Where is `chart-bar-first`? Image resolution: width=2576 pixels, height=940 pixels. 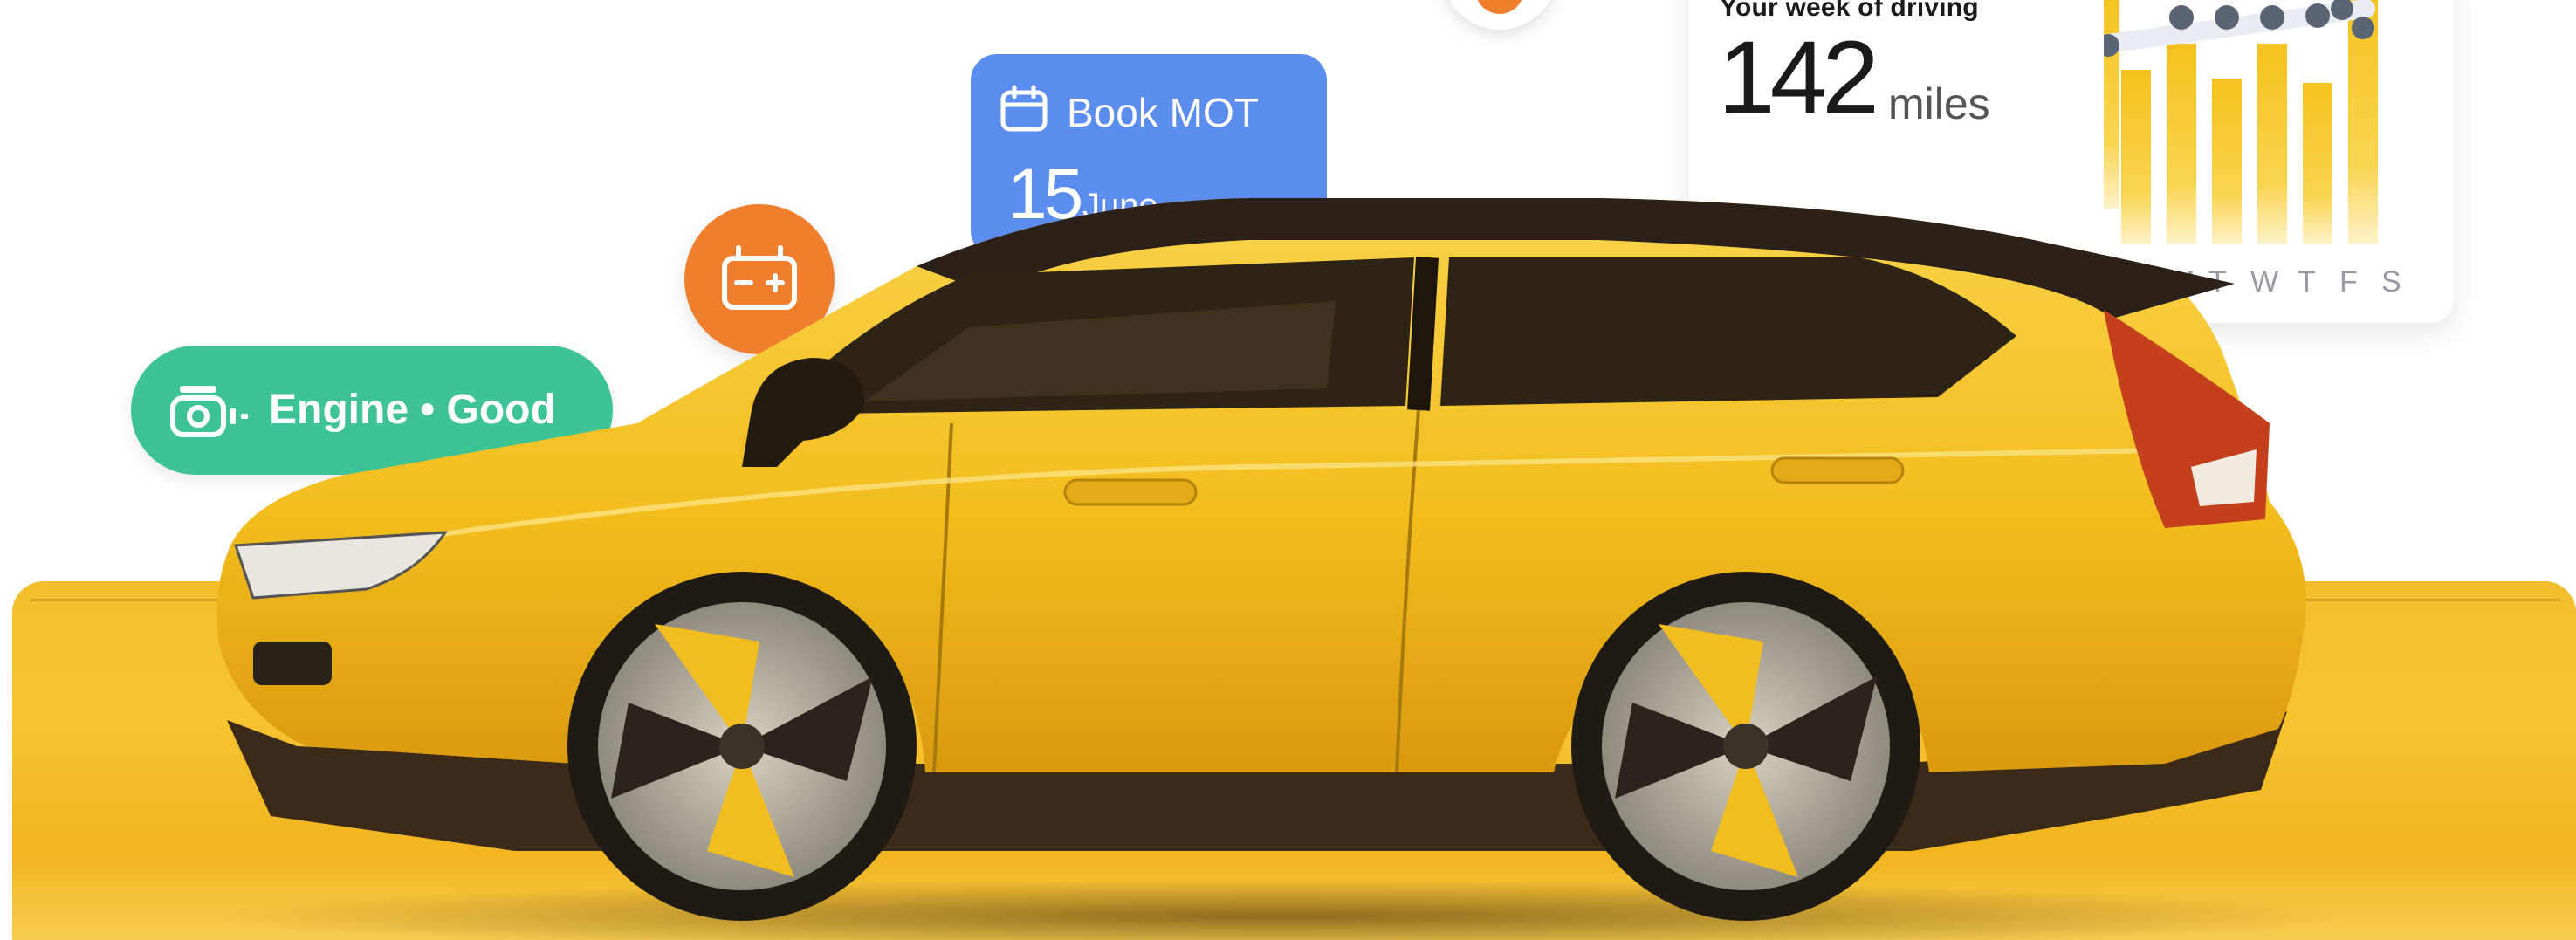
chart-bar-first is located at coordinates (2111, 104).